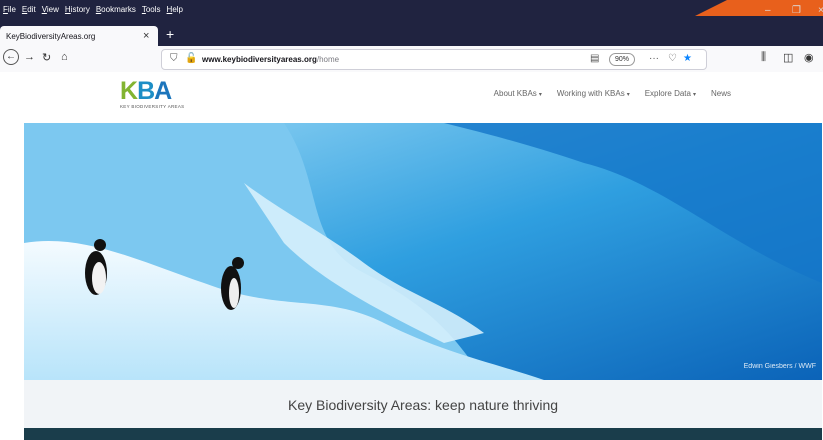 This screenshot has height=440, width=823. Describe the element at coordinates (29, 57) in the screenshot. I see `forward-icon: →` at that location.